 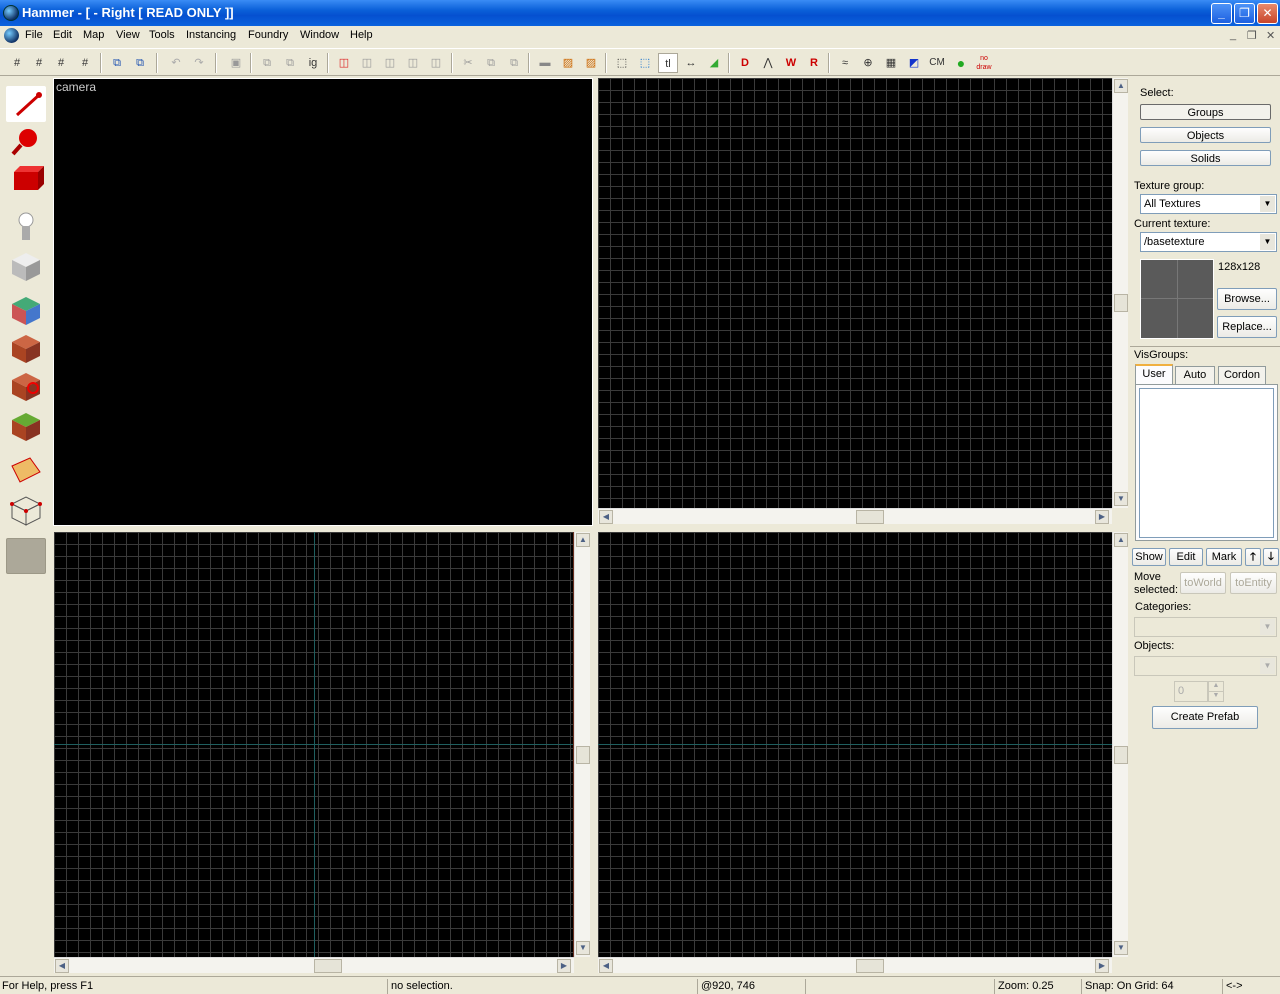 I want to click on menu-help: Help, so click(x=361, y=35).